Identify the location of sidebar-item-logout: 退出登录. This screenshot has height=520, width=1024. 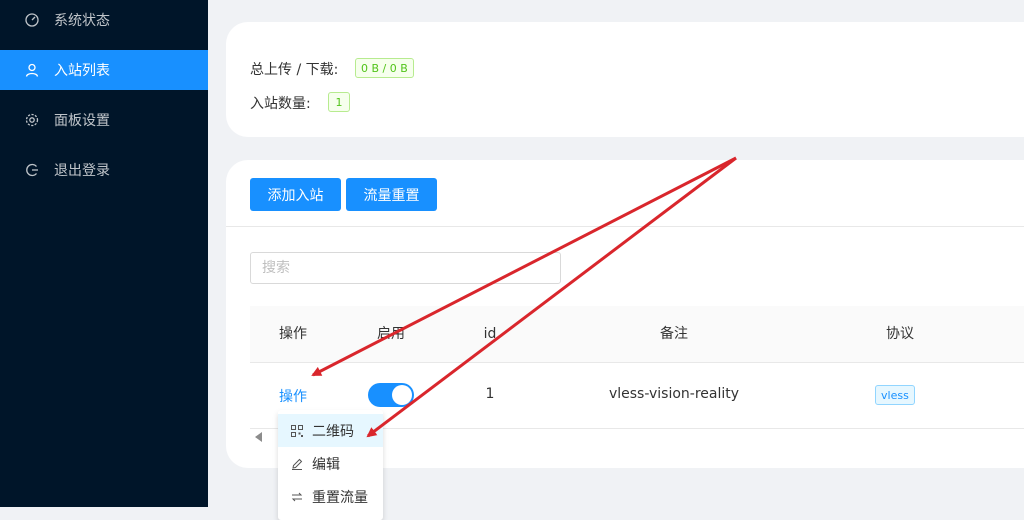
(104, 170).